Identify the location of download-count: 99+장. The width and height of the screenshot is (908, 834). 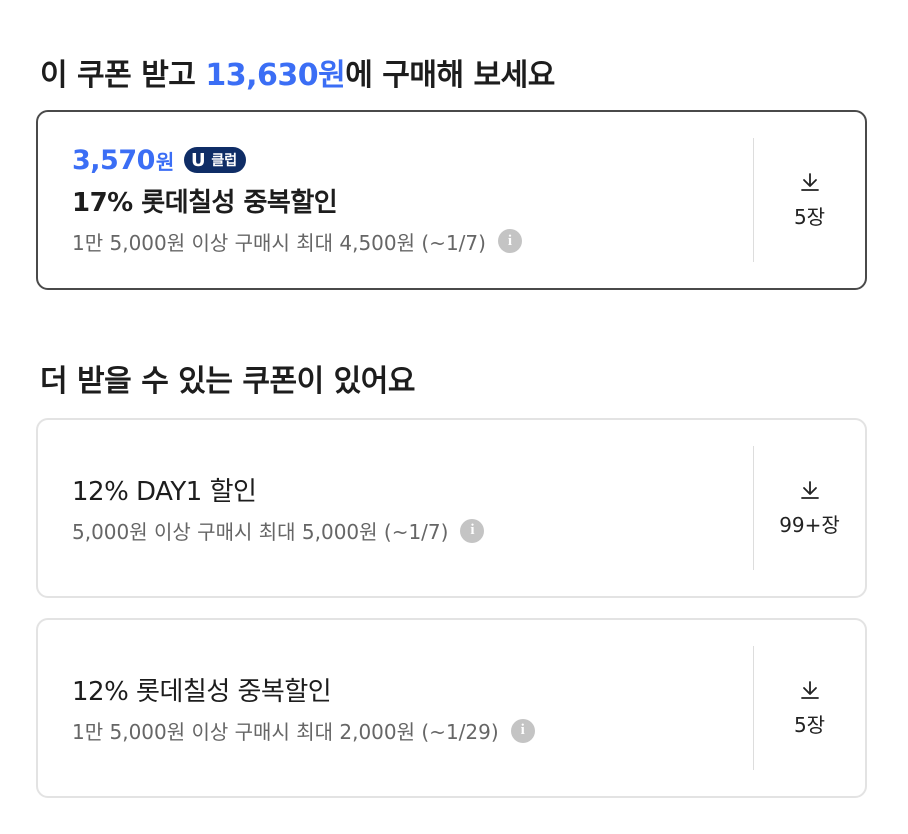
(809, 524).